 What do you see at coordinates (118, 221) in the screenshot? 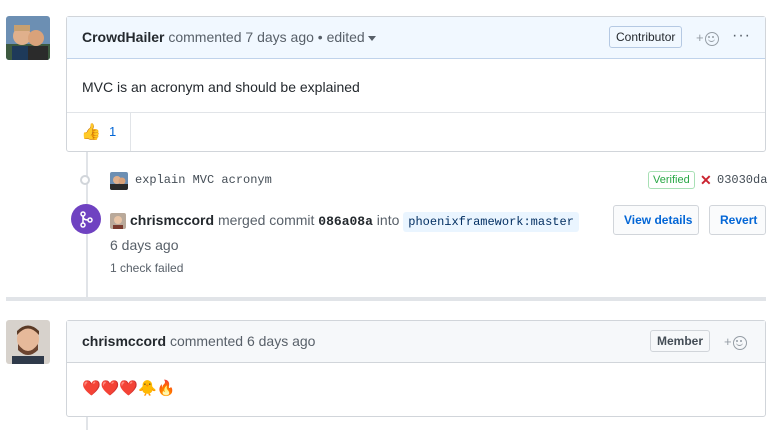
I see `merge-author-avatar` at bounding box center [118, 221].